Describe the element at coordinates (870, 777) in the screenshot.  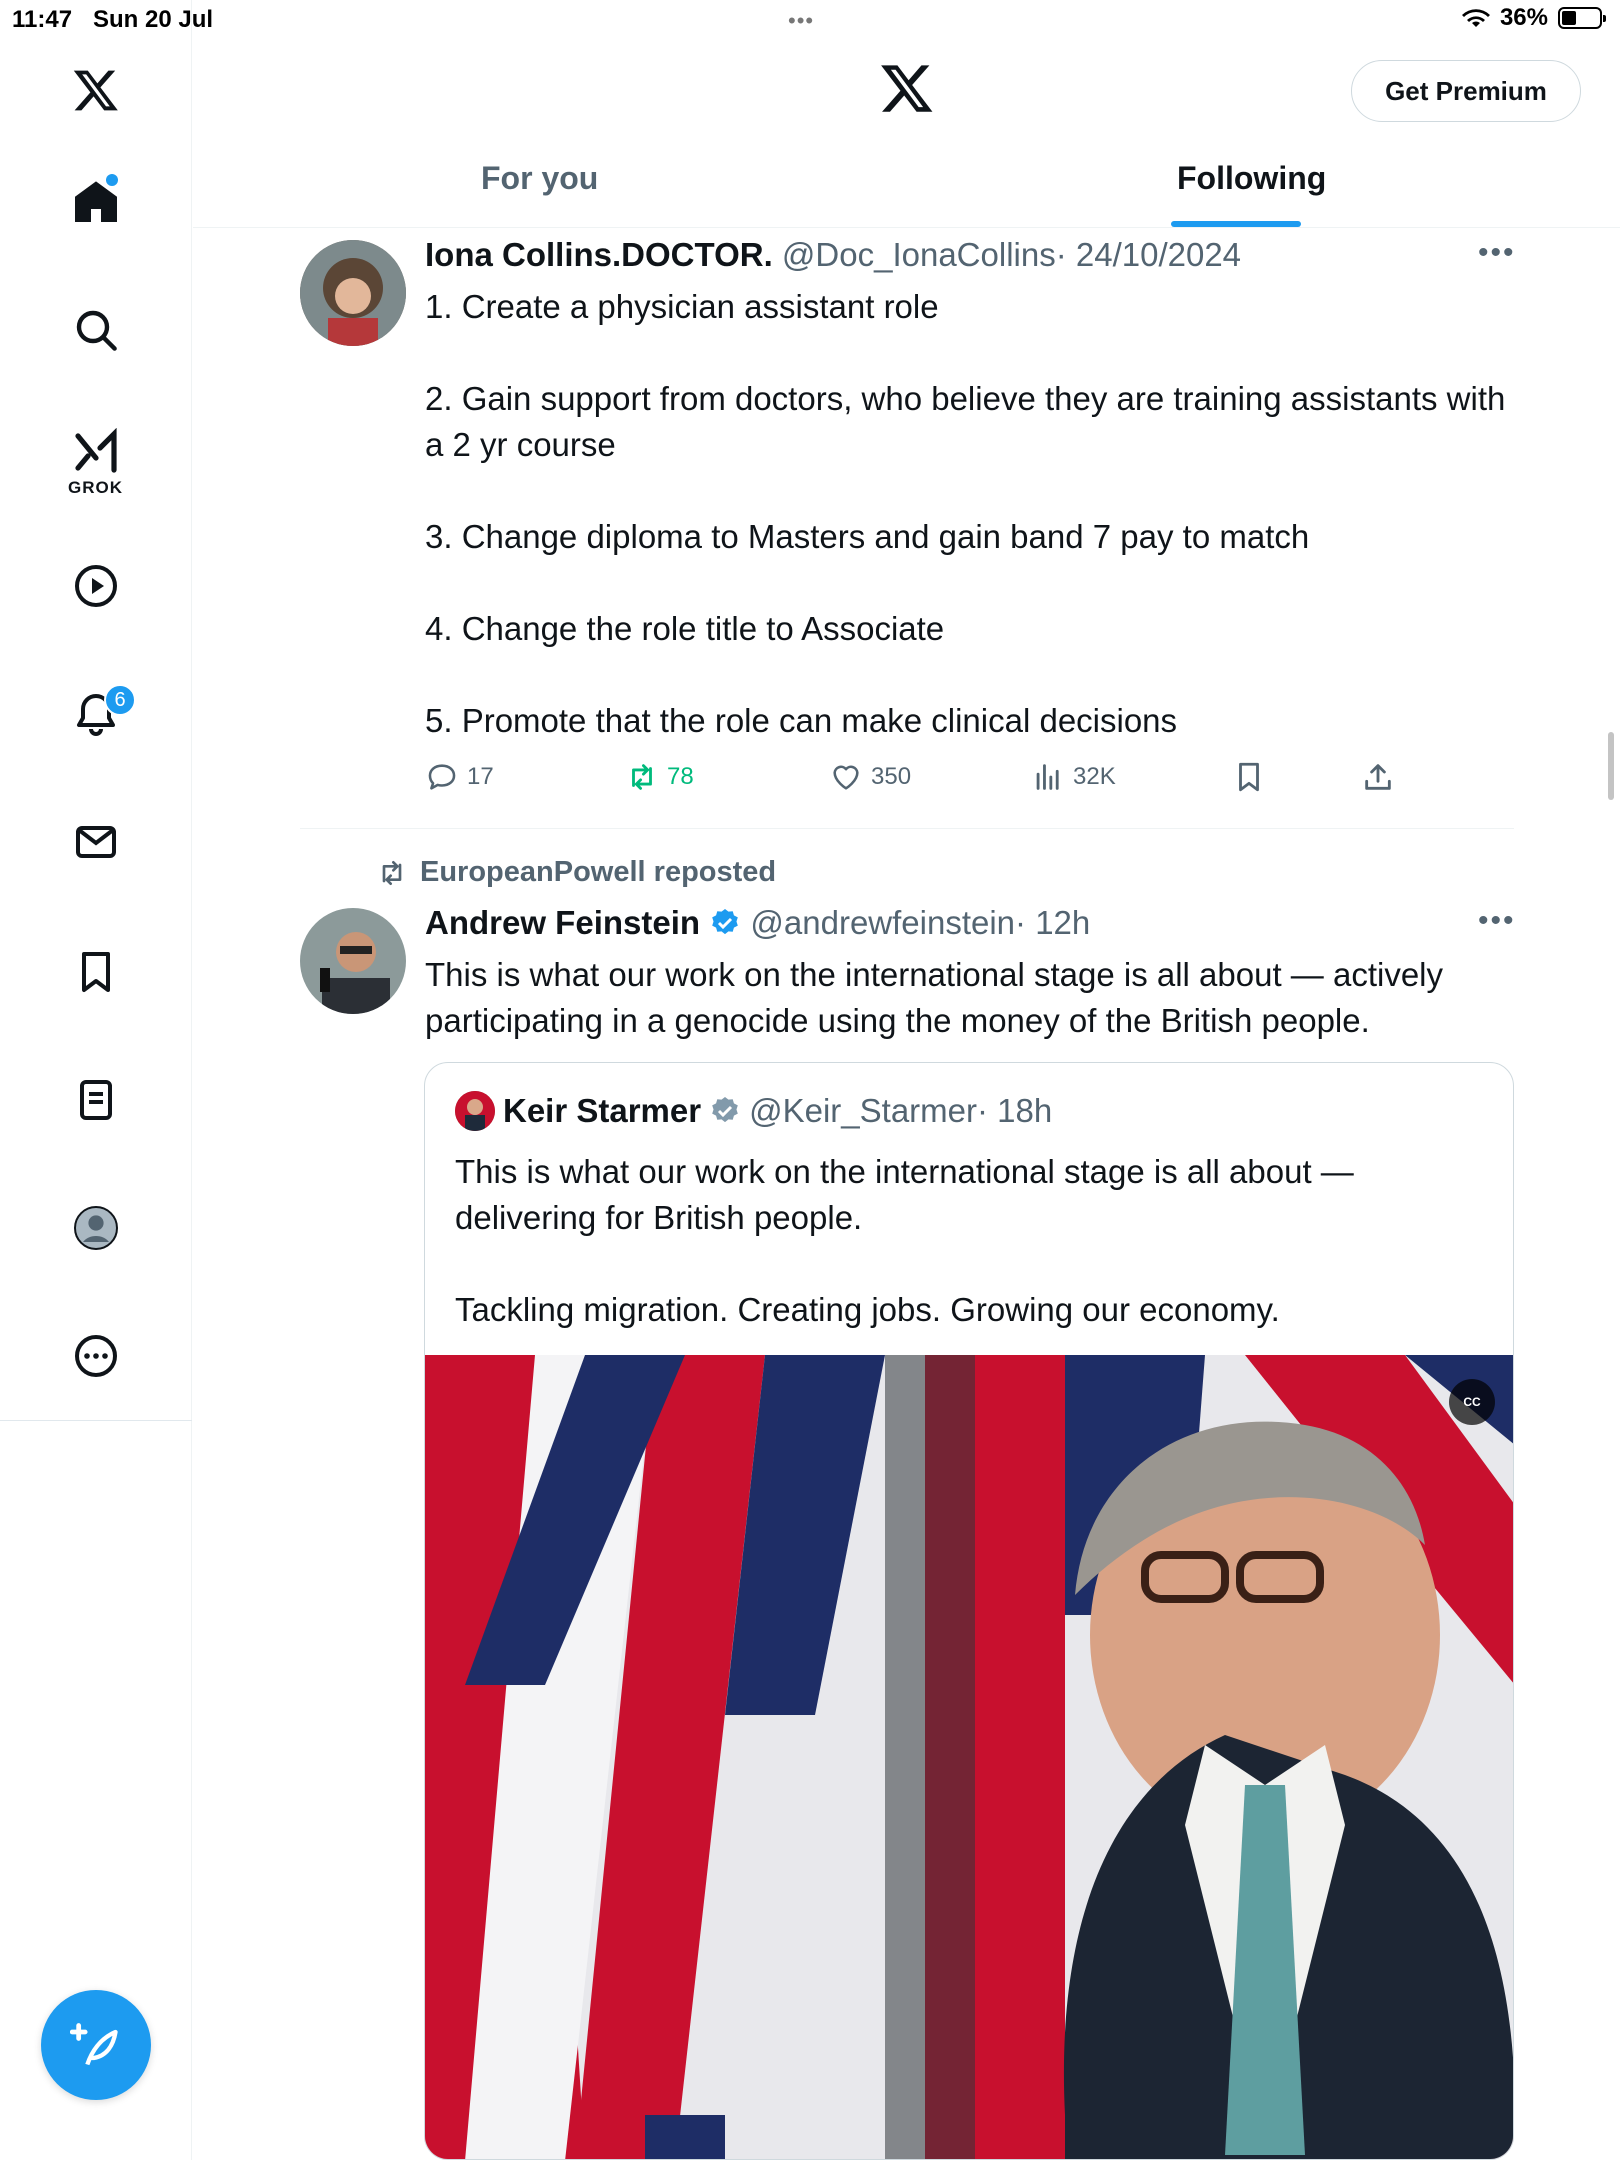
I see `like-button: 350` at that location.